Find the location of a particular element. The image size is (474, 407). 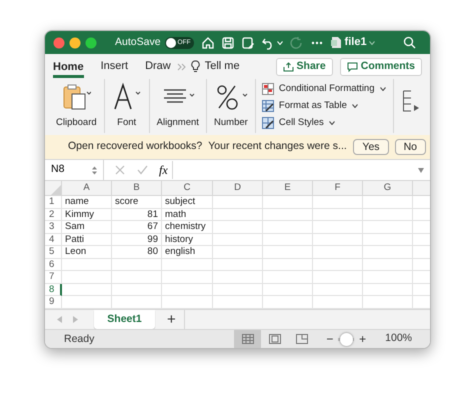

more-icon is located at coordinates (316, 42).